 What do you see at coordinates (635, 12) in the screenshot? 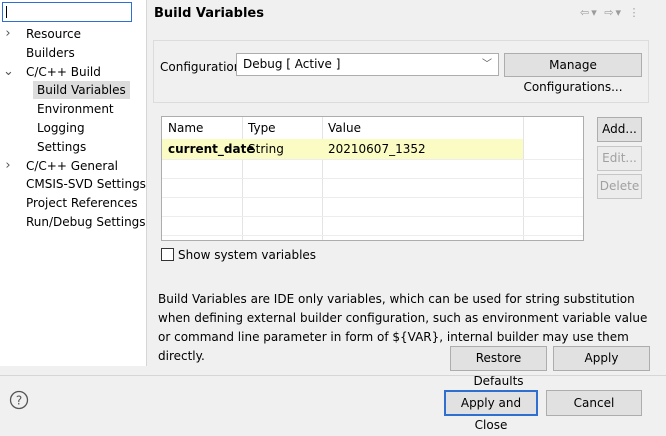
I see `view-menu-icon: ⋮` at bounding box center [635, 12].